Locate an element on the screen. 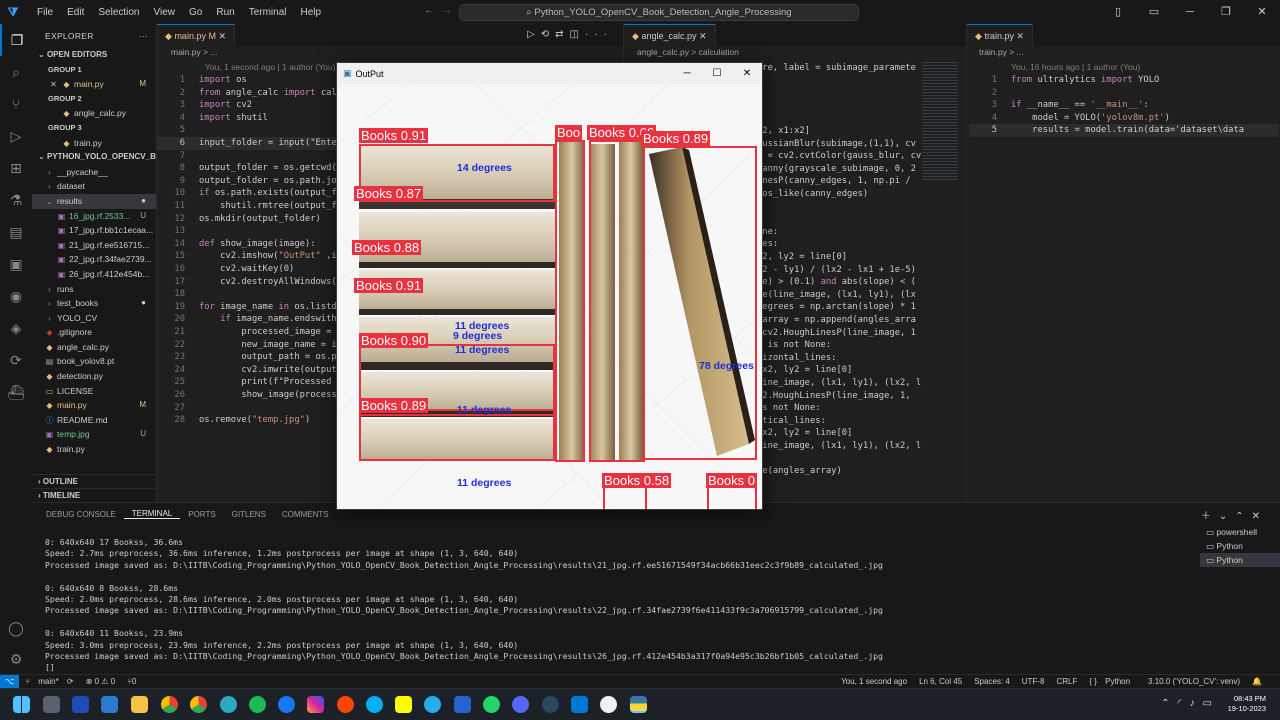 The width and height of the screenshot is (1280, 720). tray-chevron-icon: ⌃ is located at coordinates (1169, 703).